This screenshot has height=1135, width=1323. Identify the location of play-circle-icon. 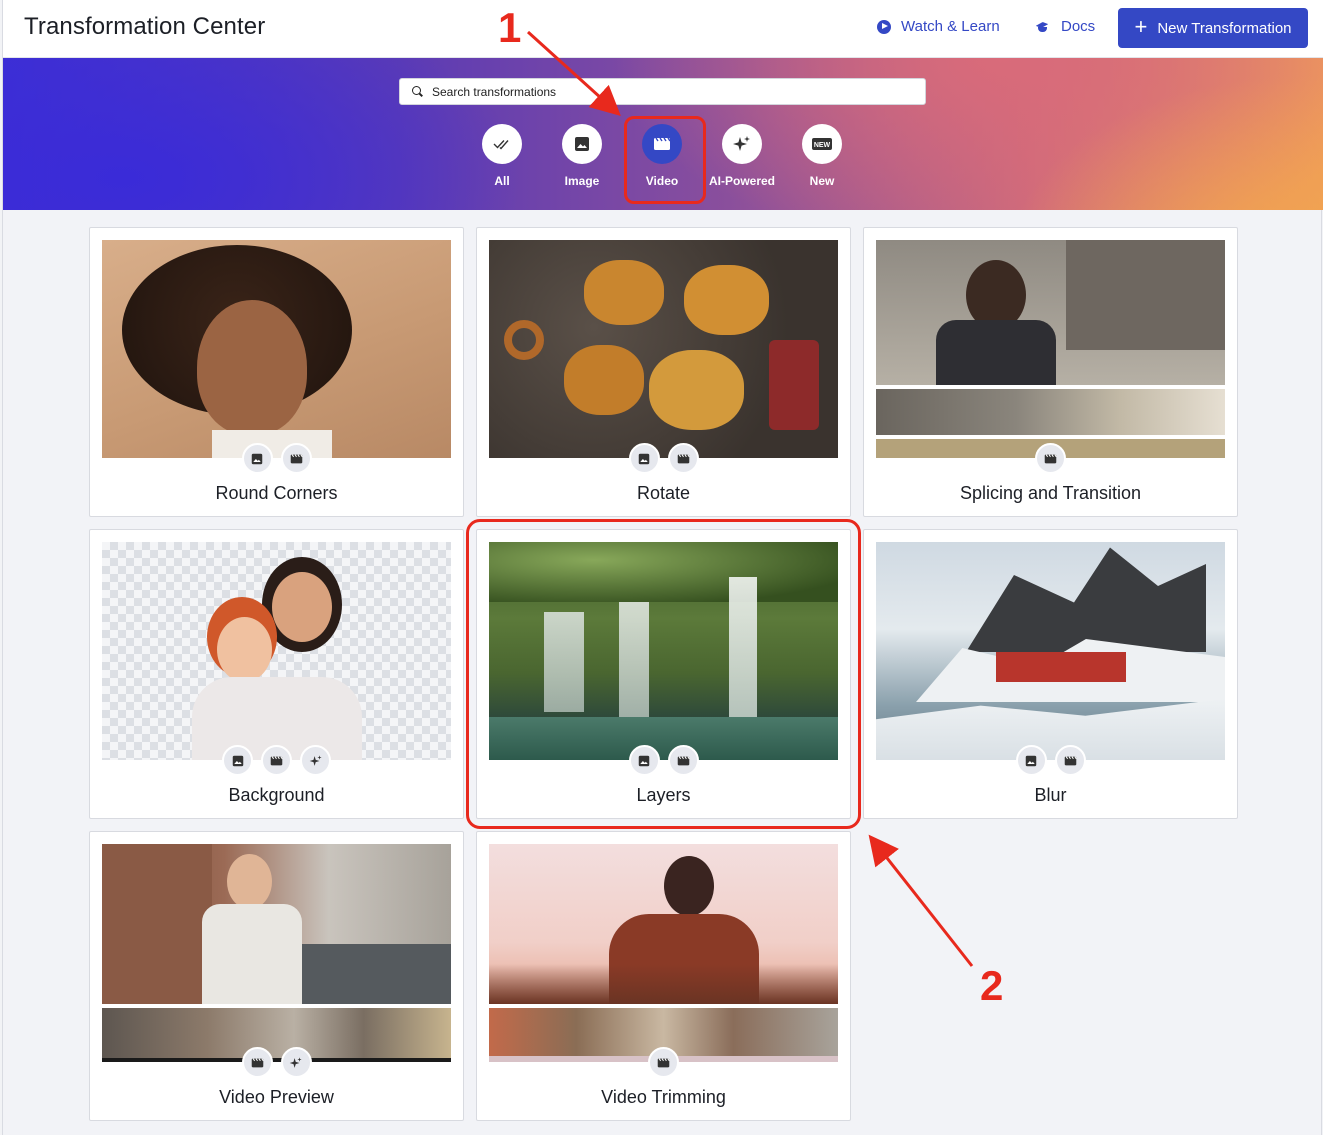
(884, 26).